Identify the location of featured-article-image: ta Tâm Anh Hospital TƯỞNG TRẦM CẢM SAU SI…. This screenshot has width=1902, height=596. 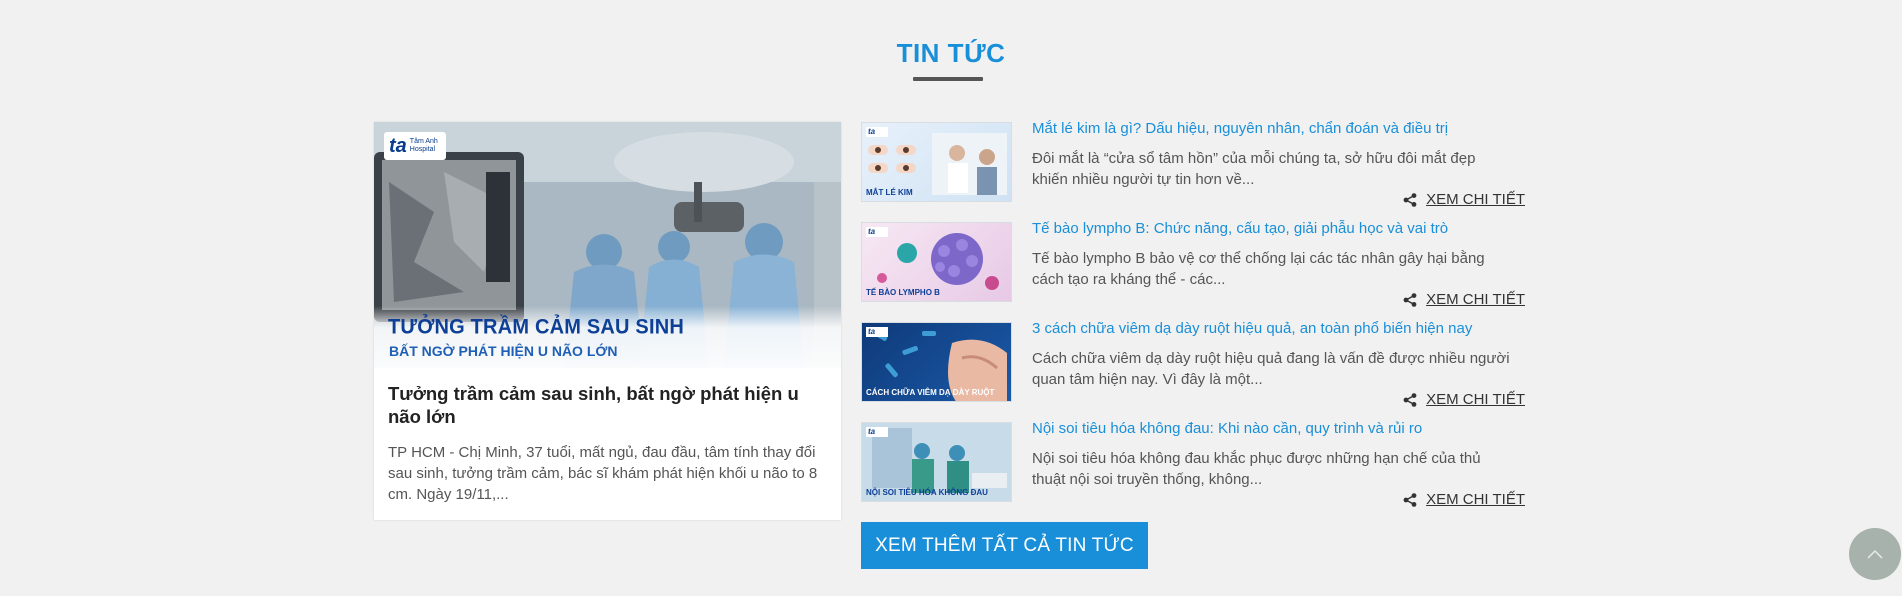
(607, 245).